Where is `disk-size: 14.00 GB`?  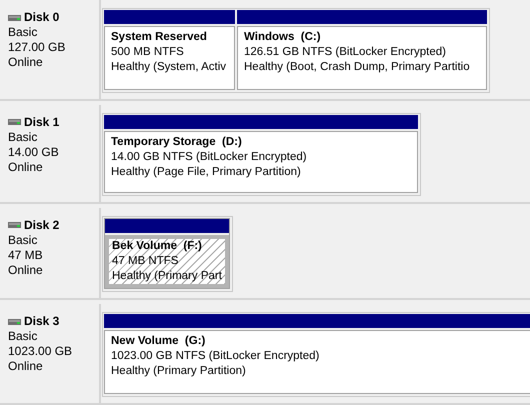
disk-size: 14.00 GB is located at coordinates (34, 152).